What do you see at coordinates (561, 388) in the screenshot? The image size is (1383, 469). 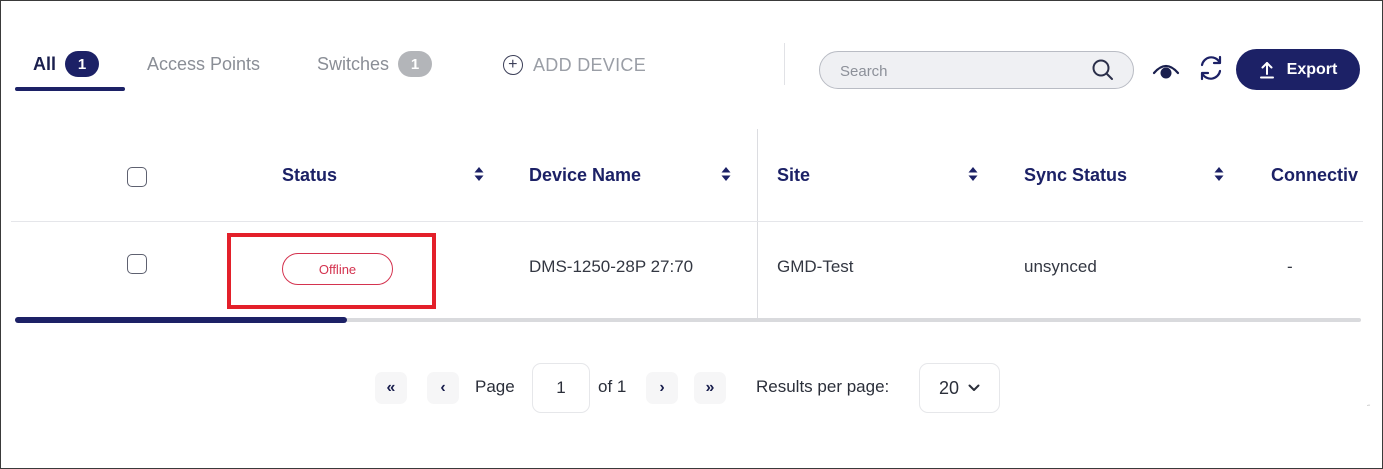 I see `page-number-input` at bounding box center [561, 388].